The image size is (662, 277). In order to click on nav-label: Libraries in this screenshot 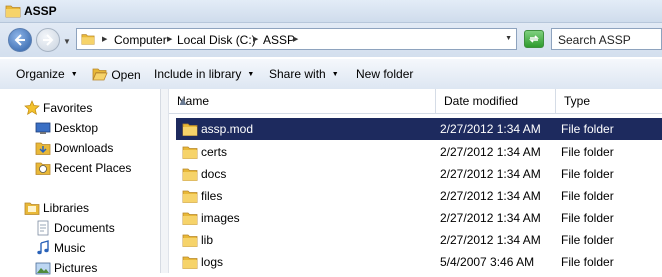, I will do `click(66, 208)`.